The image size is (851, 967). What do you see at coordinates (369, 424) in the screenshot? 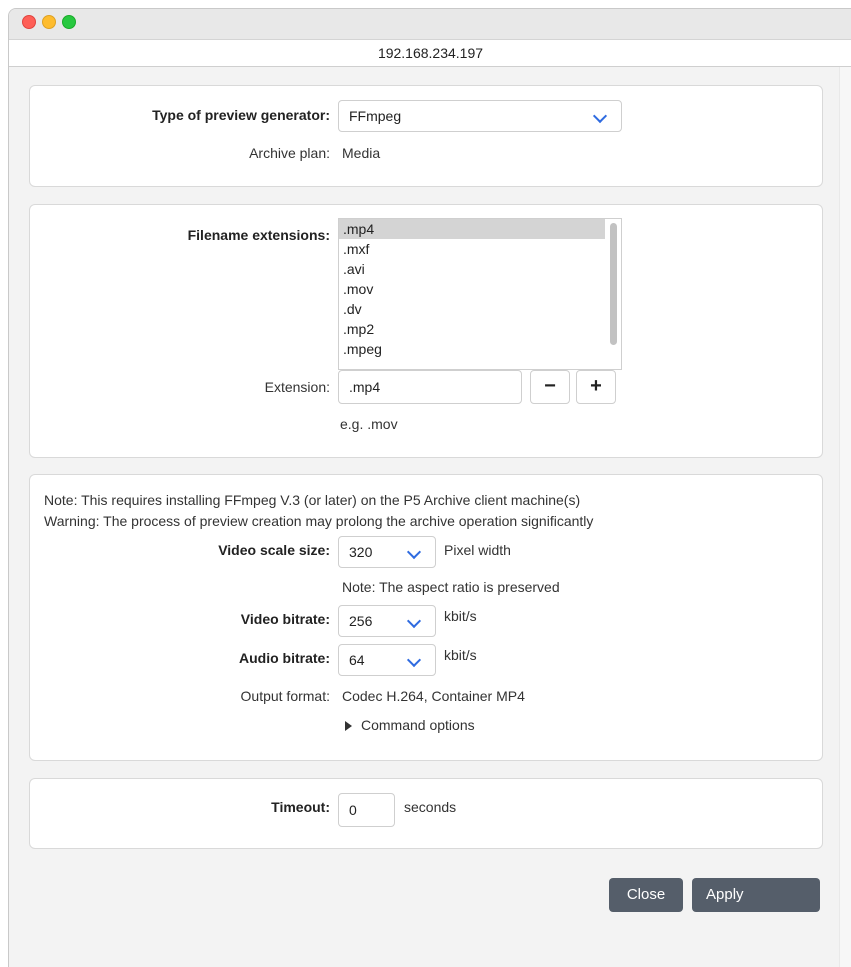
I see `extension-hint: e.g. .mov` at bounding box center [369, 424].